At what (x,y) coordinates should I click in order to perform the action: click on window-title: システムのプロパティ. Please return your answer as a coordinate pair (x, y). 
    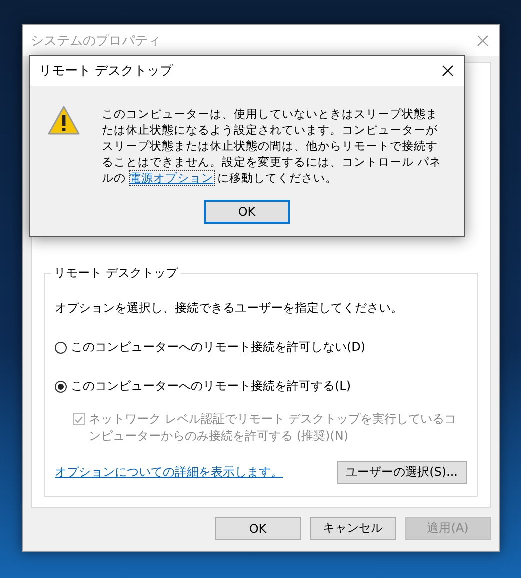
    Looking at the image, I should click on (96, 41).